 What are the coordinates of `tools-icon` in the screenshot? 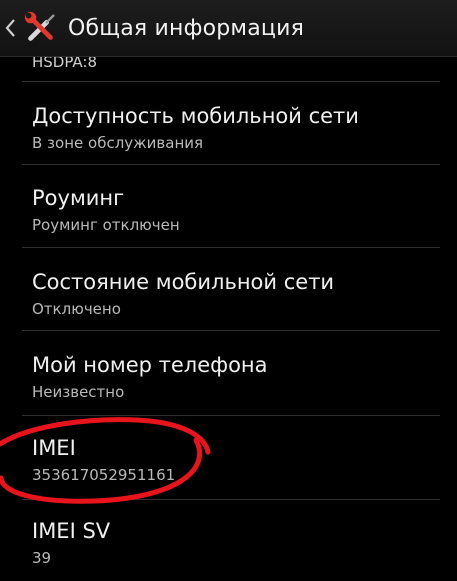 It's located at (39, 26).